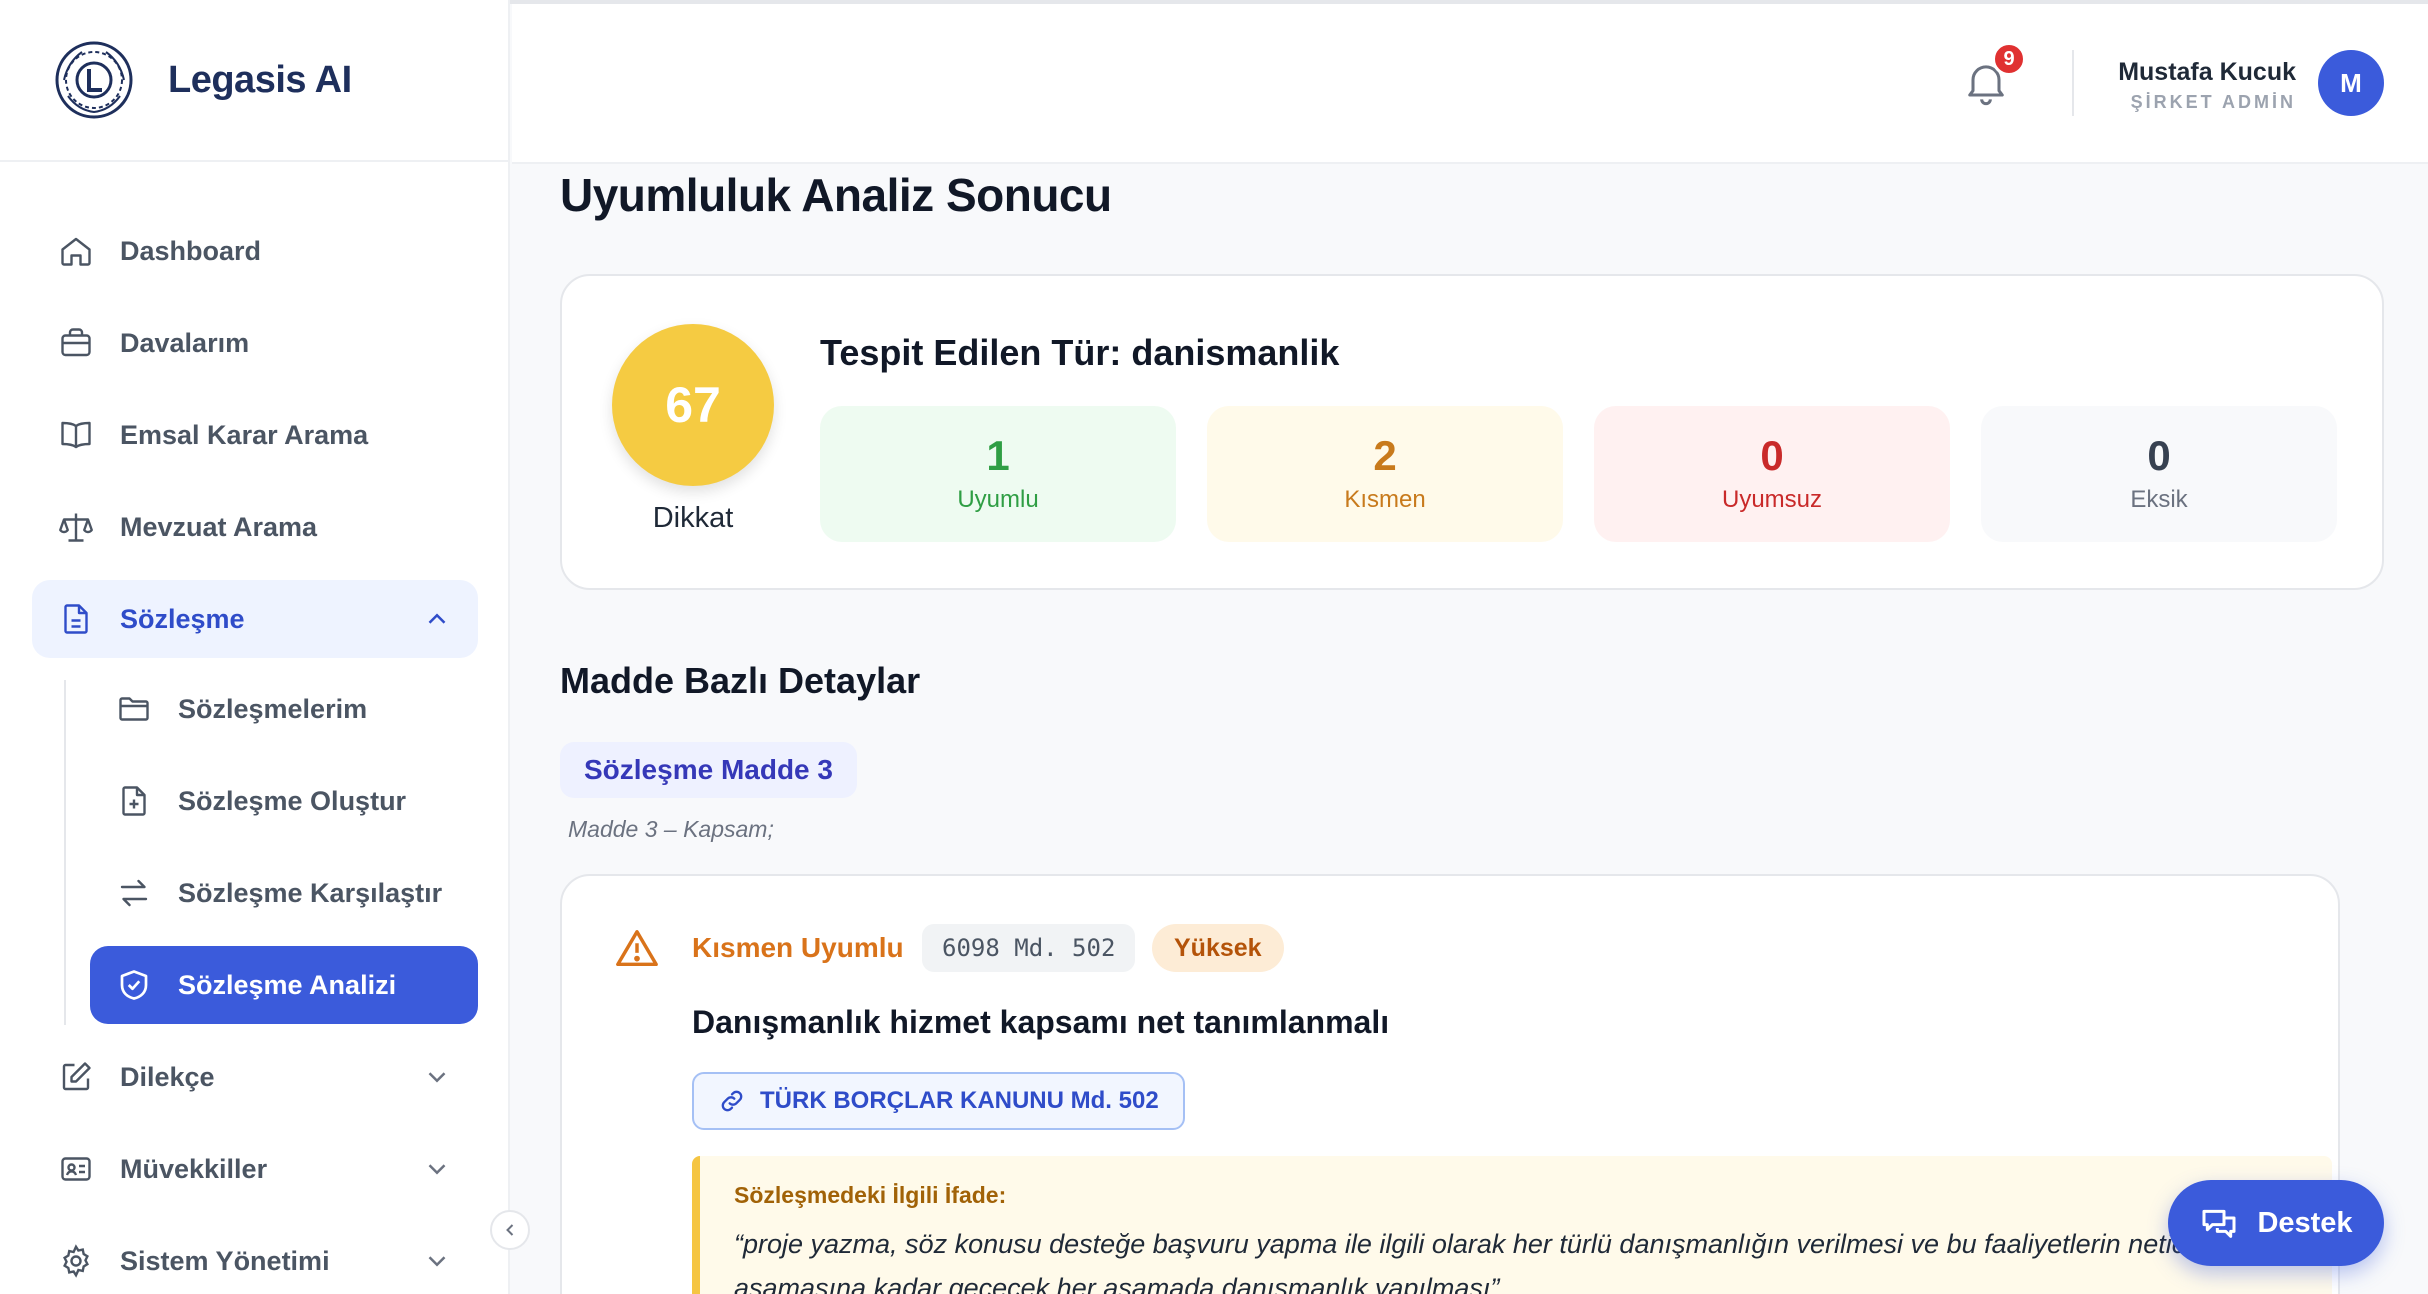 This screenshot has width=2428, height=1294. Describe the element at coordinates (1218, 948) in the screenshot. I see `severity-badge: Yüksek` at that location.